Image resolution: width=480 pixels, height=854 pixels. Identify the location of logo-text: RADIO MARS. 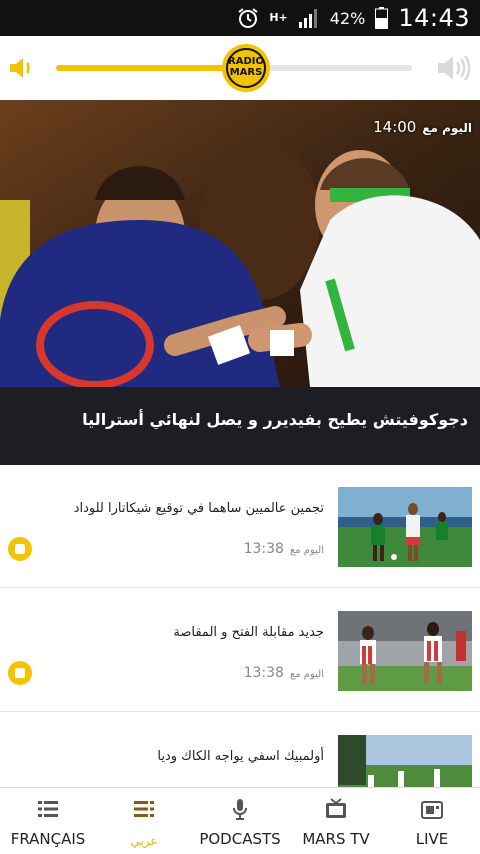
(246, 67).